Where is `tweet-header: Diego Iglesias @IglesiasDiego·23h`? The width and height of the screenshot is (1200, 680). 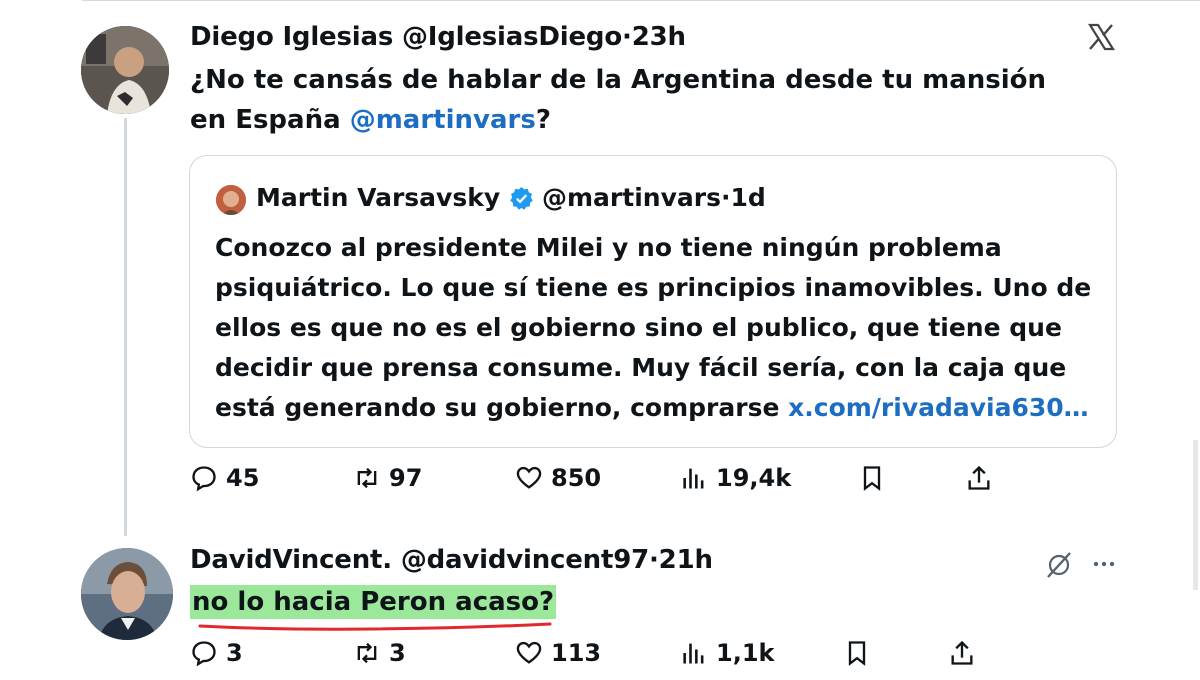
tweet-header: Diego Iglesias @IglesiasDiego·23h is located at coordinates (438, 37).